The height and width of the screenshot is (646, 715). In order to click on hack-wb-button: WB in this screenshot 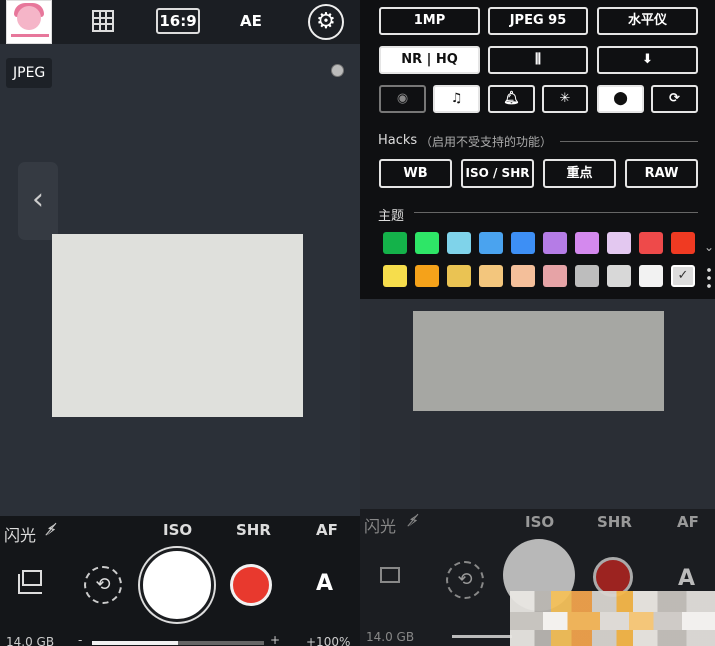, I will do `click(415, 173)`.